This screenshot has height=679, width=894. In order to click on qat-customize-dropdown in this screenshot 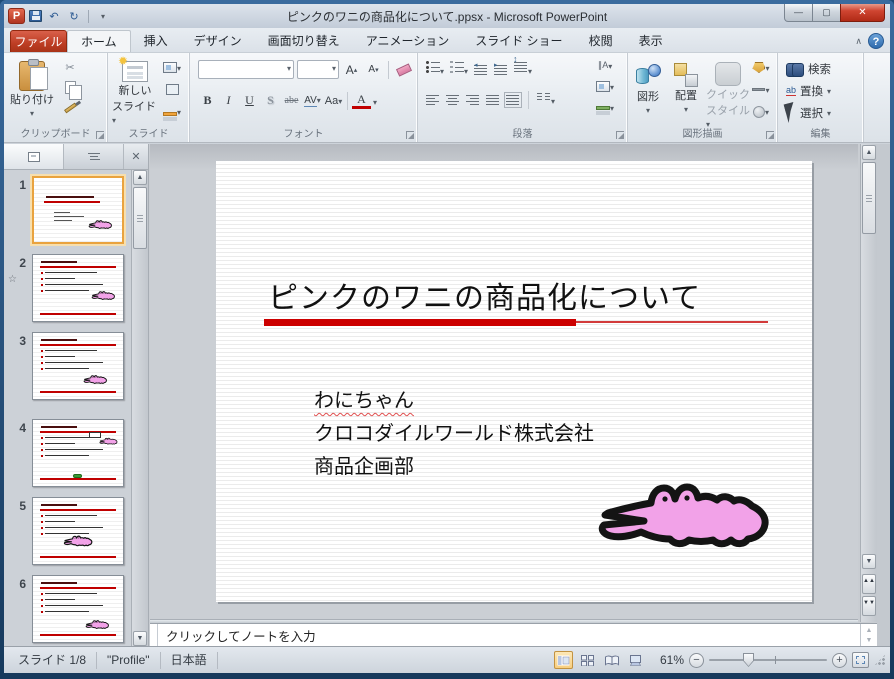, I will do `click(103, 16)`.